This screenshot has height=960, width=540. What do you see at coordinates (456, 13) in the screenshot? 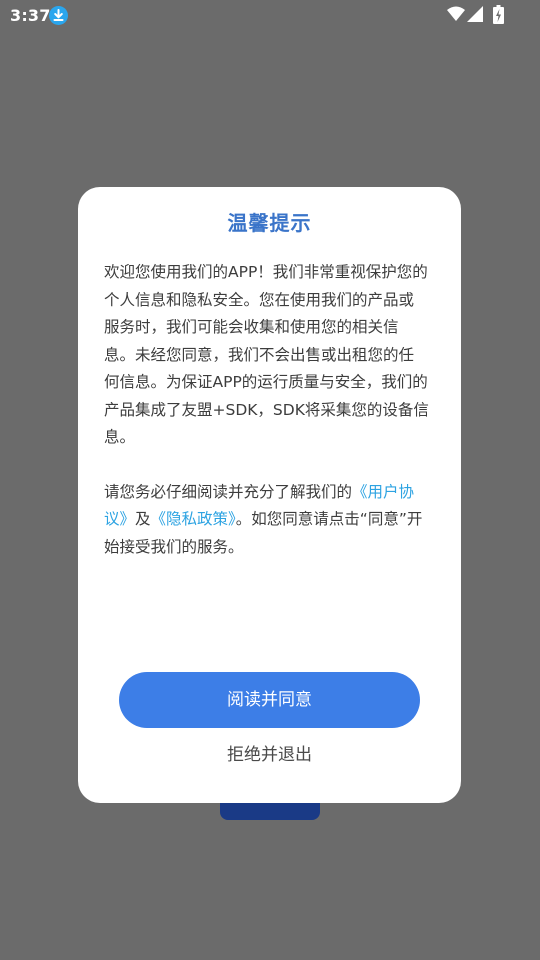
I see `wifi-icon` at bounding box center [456, 13].